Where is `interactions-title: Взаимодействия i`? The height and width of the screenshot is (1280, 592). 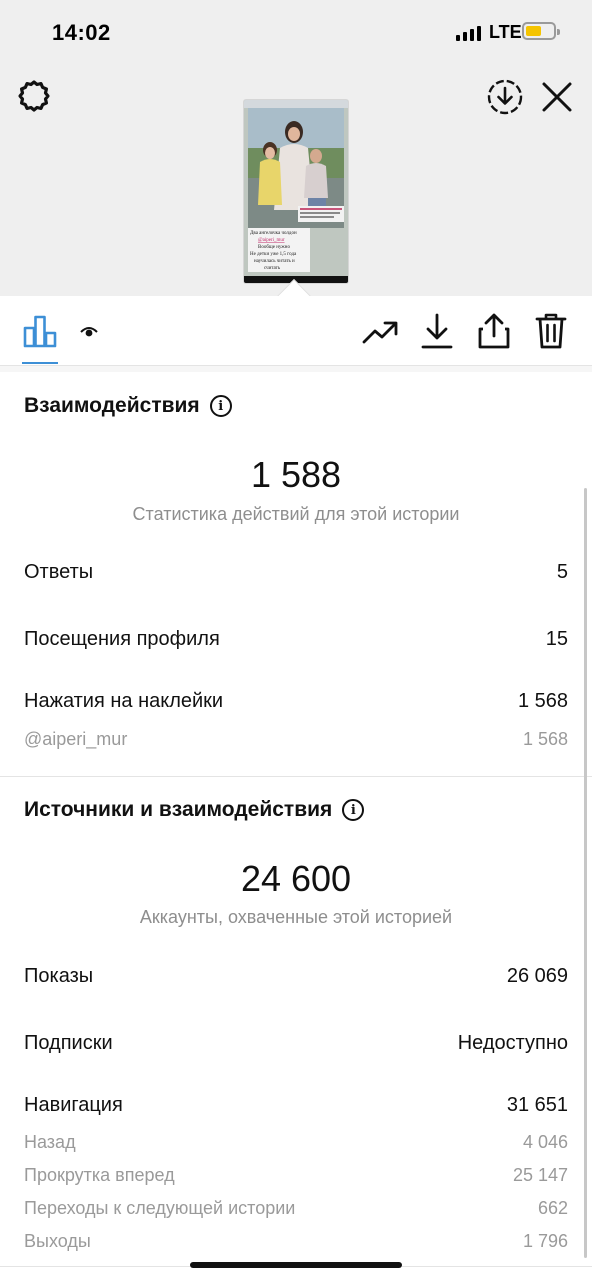
interactions-title: Взаимодействия i is located at coordinates (128, 406).